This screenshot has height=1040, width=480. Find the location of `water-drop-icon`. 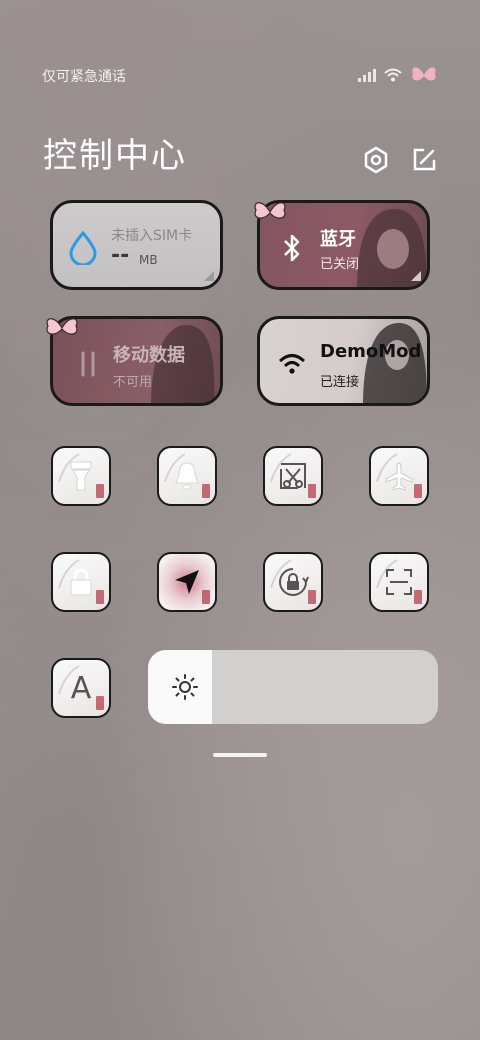

water-drop-icon is located at coordinates (83, 248).